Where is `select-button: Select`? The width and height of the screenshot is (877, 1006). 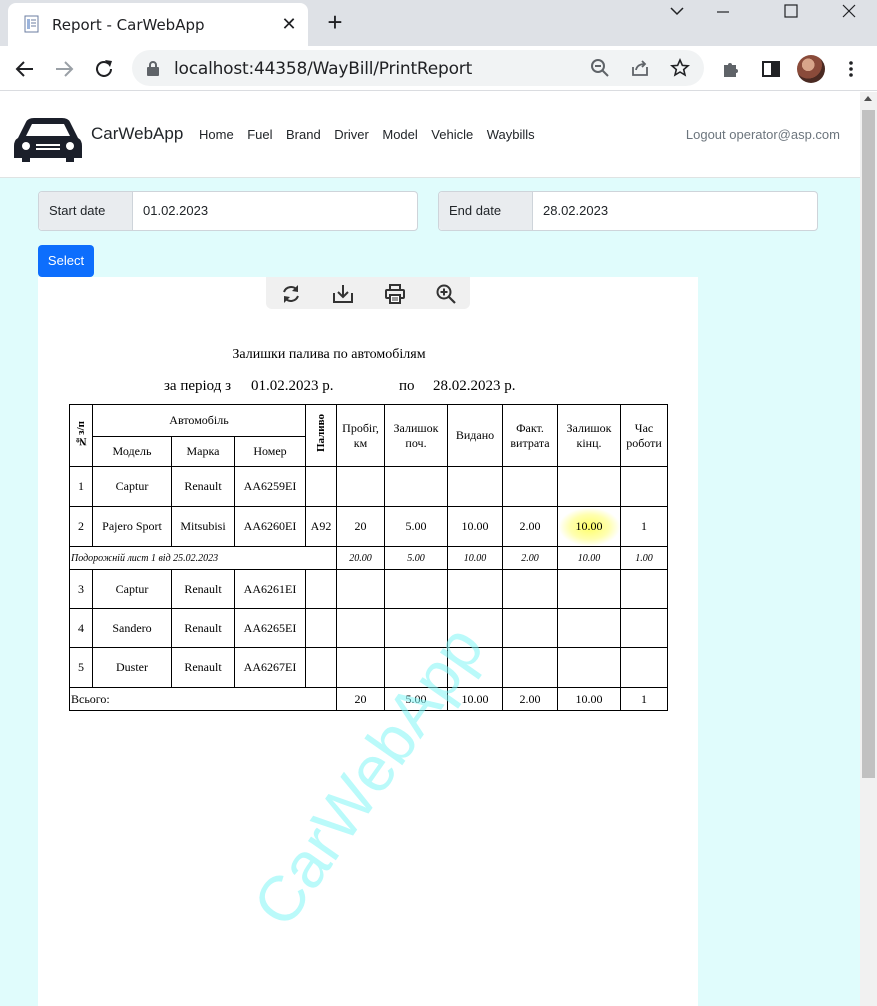 select-button: Select is located at coordinates (66, 261).